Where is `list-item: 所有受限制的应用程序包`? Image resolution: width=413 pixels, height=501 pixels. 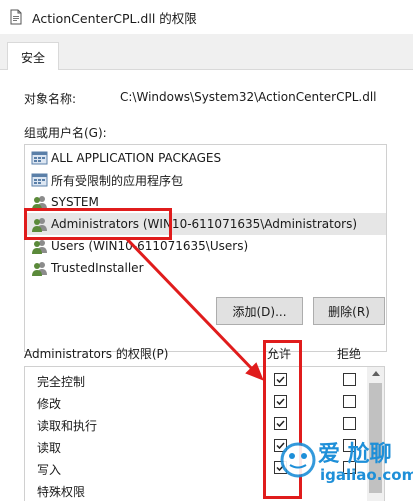 list-item: 所有受限制的应用程序包 is located at coordinates (205, 180).